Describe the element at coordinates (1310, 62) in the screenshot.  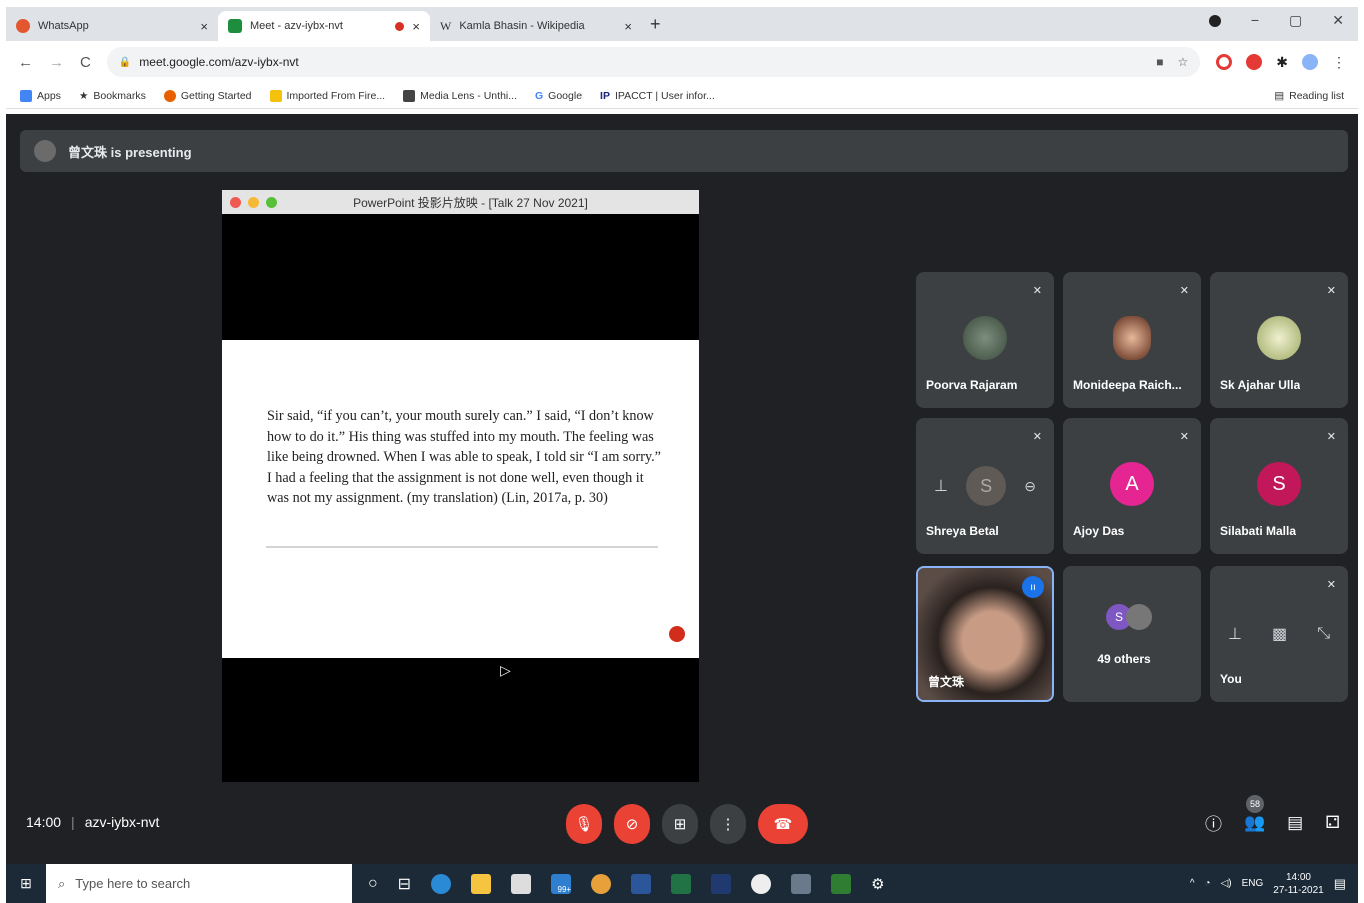
I see `profile-avatar-icon` at that location.